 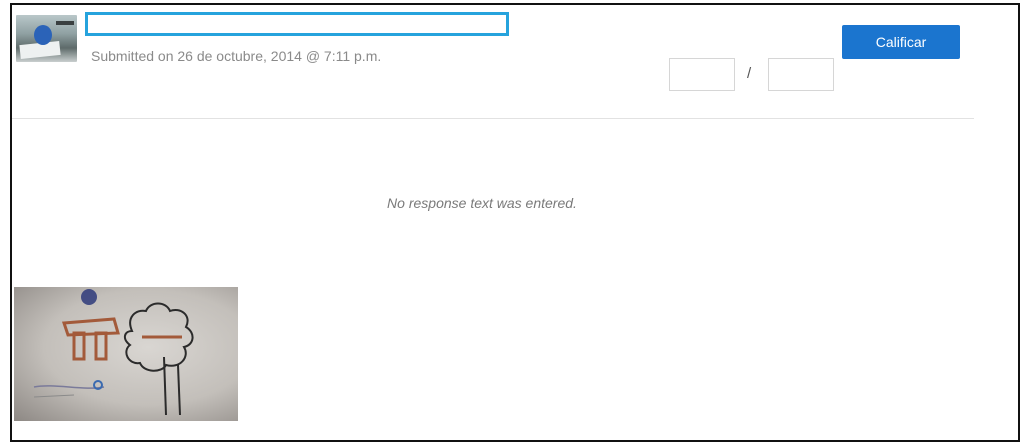 What do you see at coordinates (493, 118) in the screenshot?
I see `header-divider` at bounding box center [493, 118].